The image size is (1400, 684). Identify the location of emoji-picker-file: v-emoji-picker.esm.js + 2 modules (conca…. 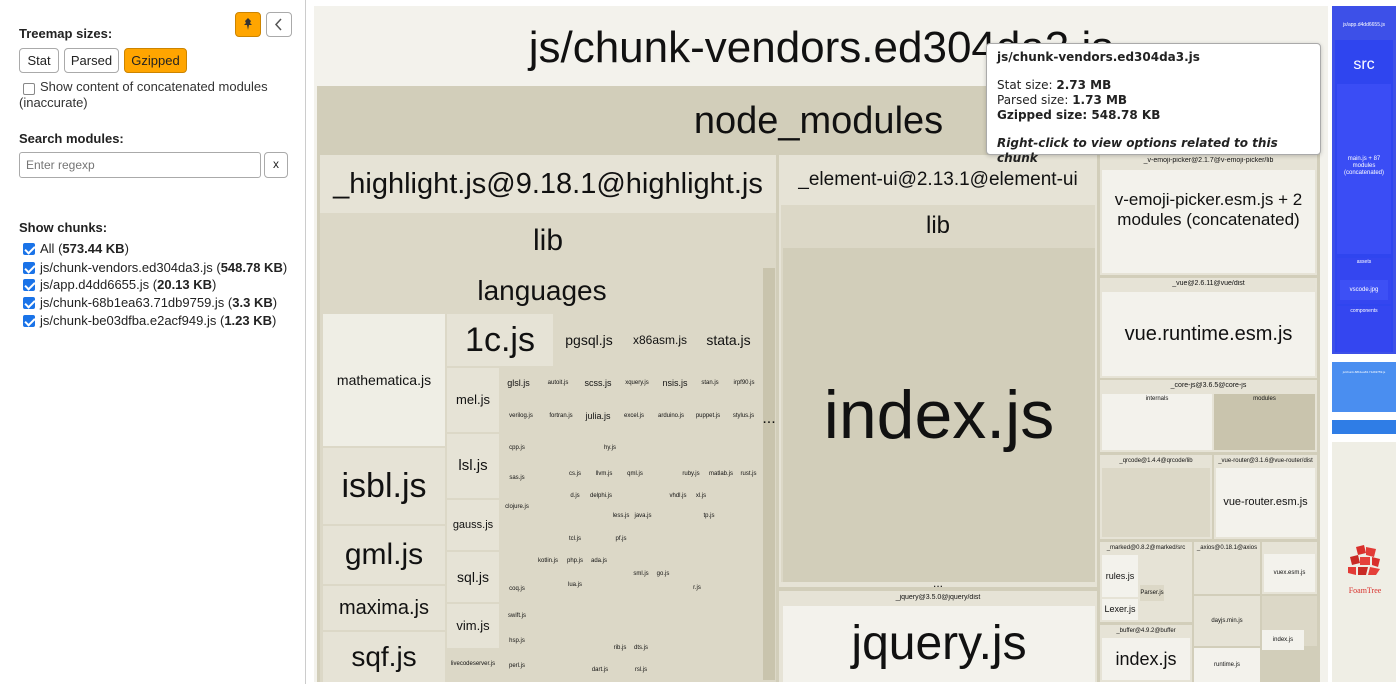
(1208, 221).